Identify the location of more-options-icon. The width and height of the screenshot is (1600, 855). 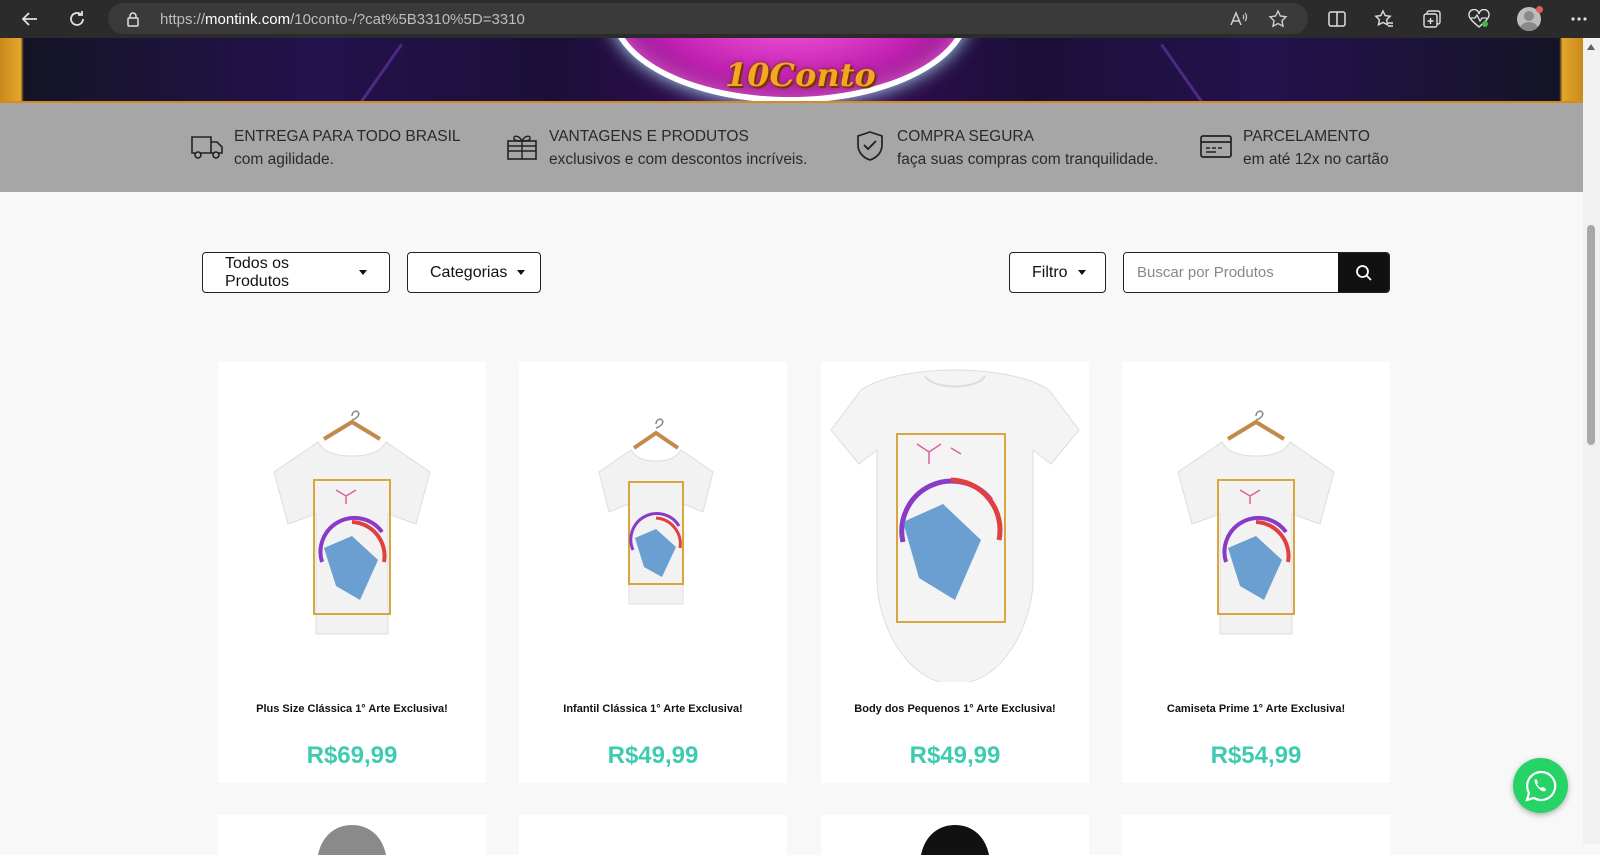
(1579, 19).